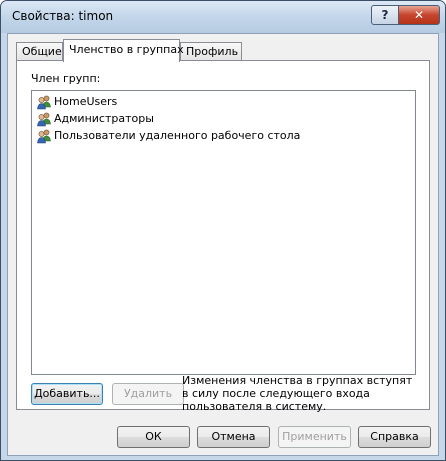 This screenshot has height=461, width=446. I want to click on close-button: ✕, so click(419, 15).